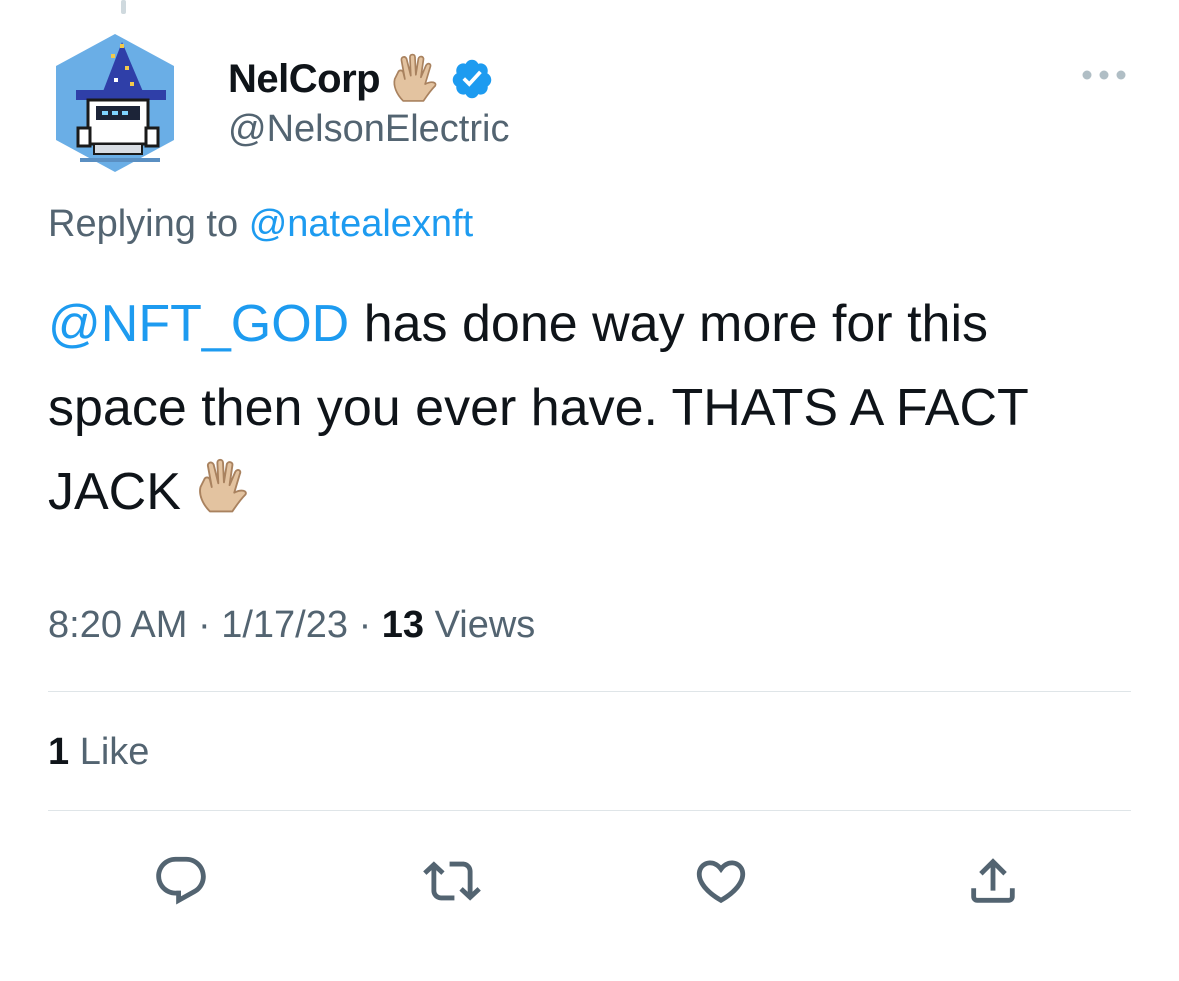 This screenshot has height=981, width=1179. Describe the element at coordinates (403, 625) in the screenshot. I see `views-count: 13` at that location.